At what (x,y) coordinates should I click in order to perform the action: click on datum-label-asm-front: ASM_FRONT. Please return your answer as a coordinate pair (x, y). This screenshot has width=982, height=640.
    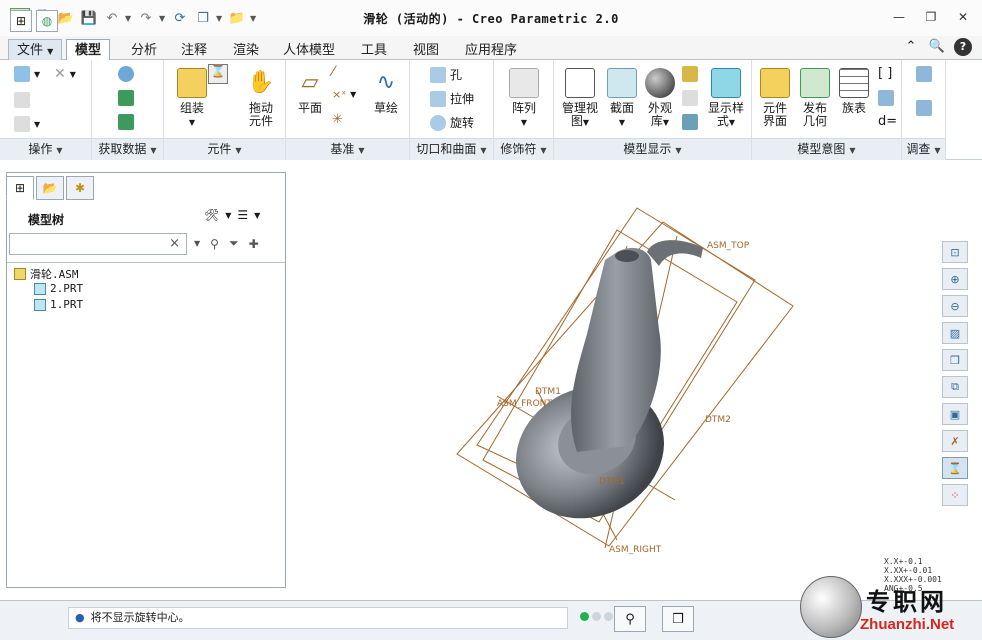
    Looking at the image, I should click on (524, 404).